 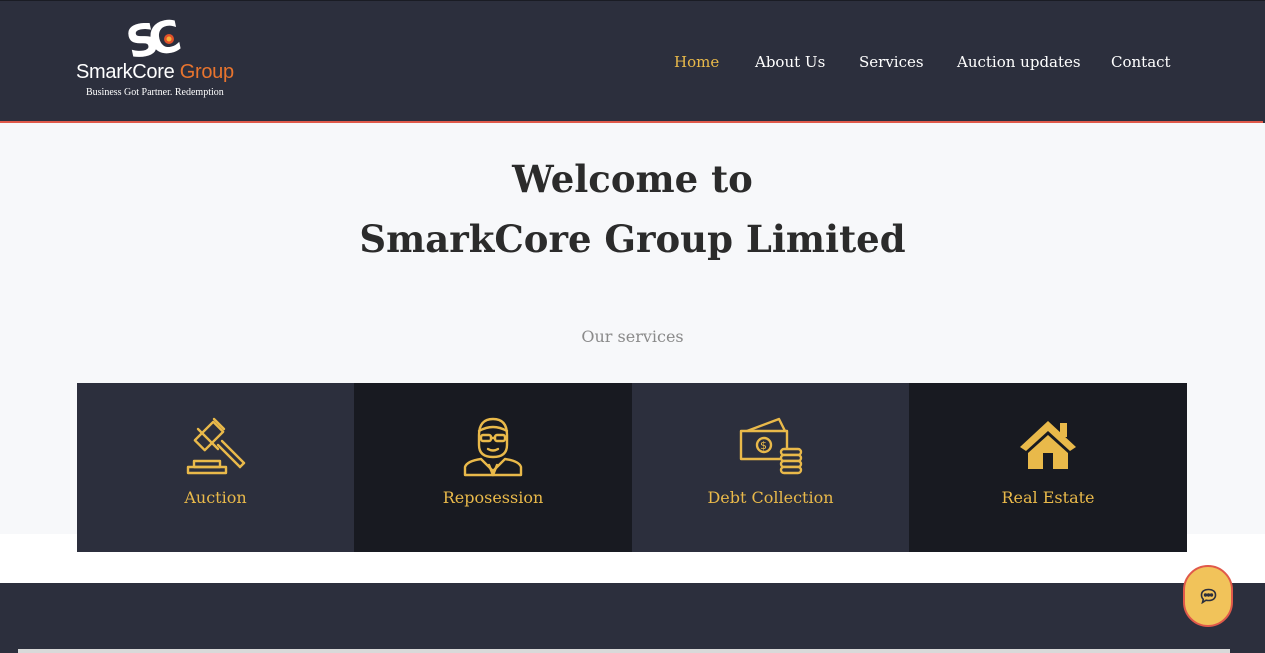 I want to click on chat-icon, so click(x=1208, y=596).